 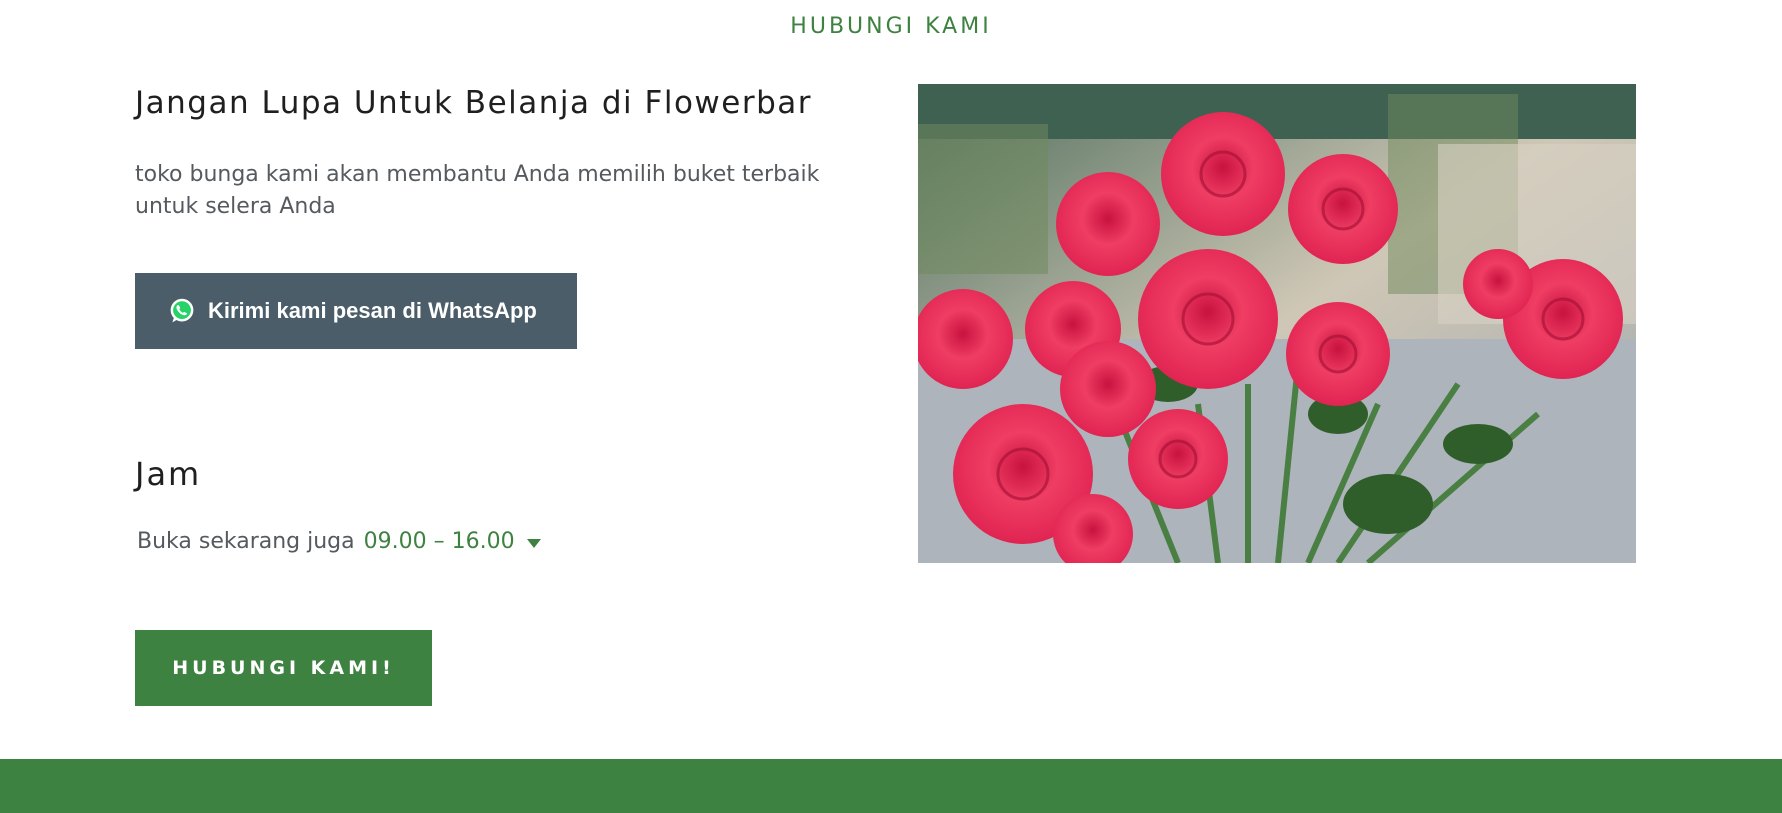 What do you see at coordinates (891, 786) in the screenshot?
I see `footer-bar` at bounding box center [891, 786].